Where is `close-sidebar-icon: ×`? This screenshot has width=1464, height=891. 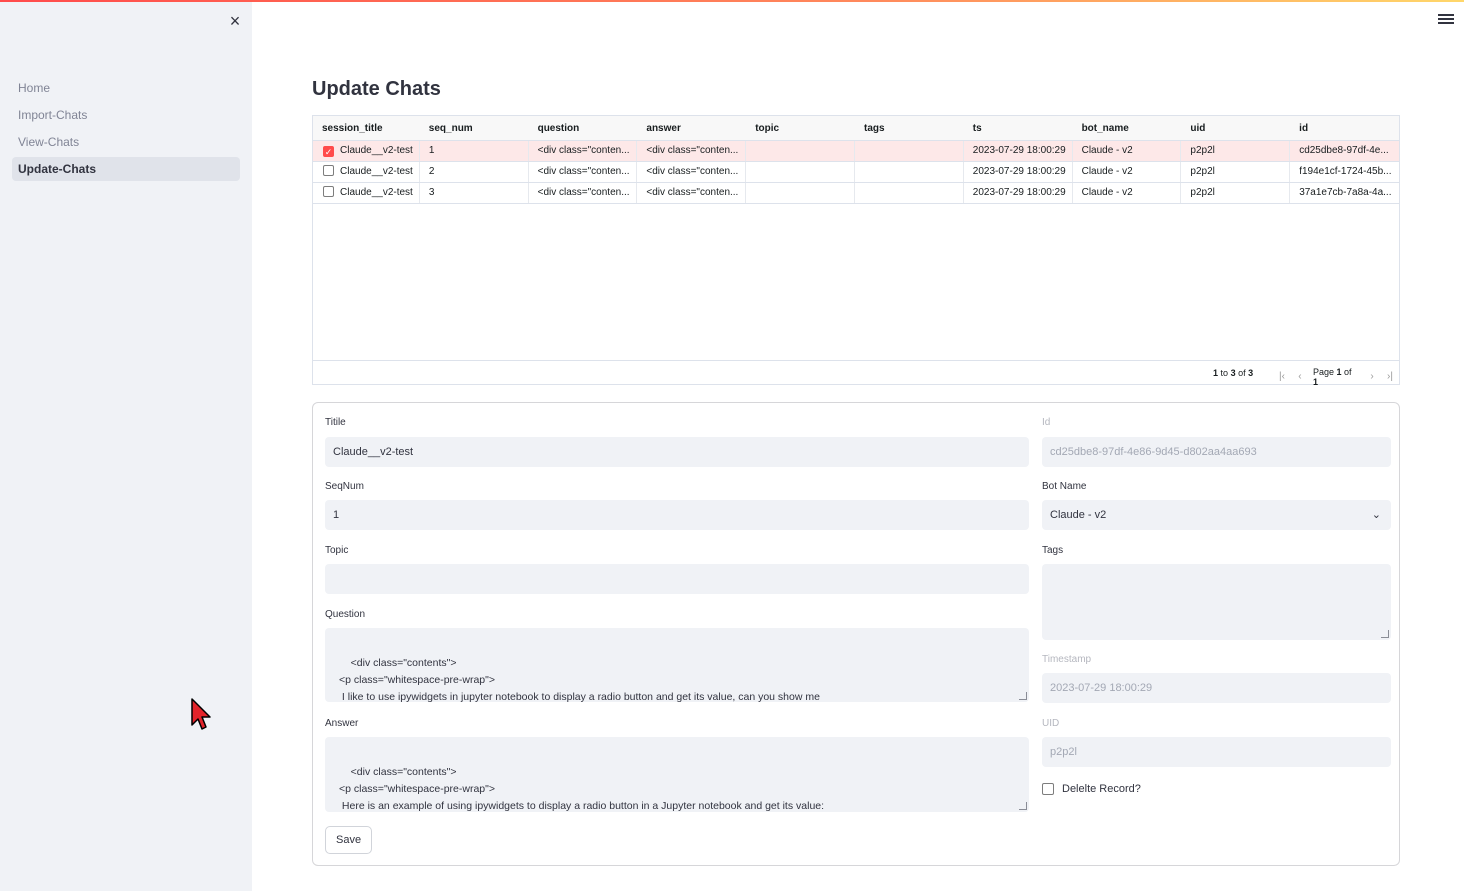
close-sidebar-icon: × is located at coordinates (235, 21).